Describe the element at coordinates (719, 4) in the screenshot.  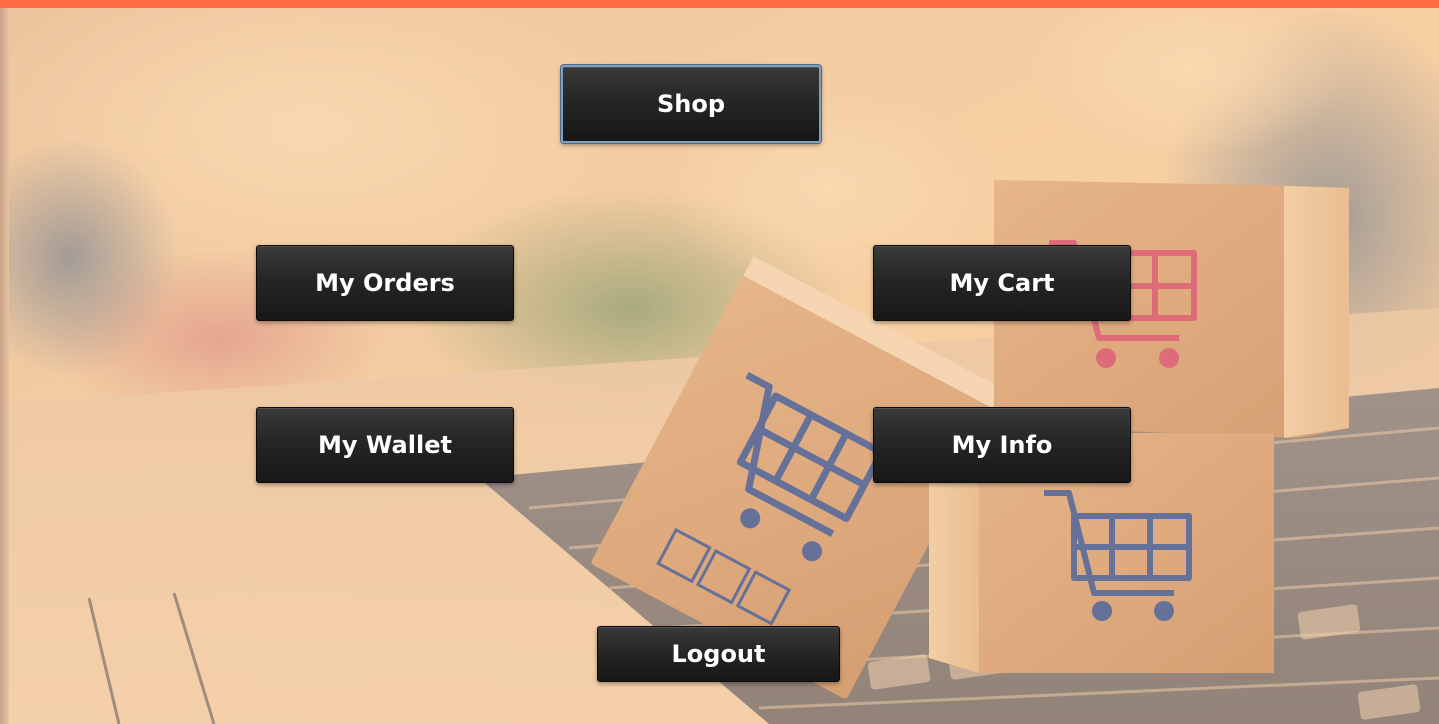
I see `window-top-bar` at that location.